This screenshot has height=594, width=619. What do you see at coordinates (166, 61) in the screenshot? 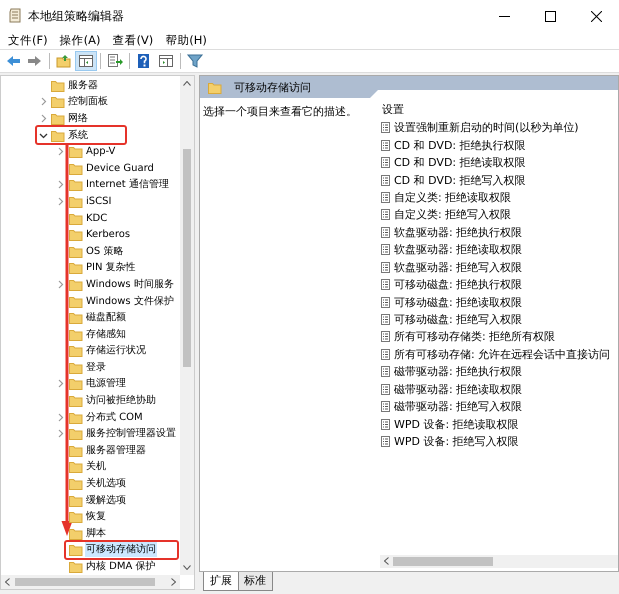
I see `pane-play-icon` at bounding box center [166, 61].